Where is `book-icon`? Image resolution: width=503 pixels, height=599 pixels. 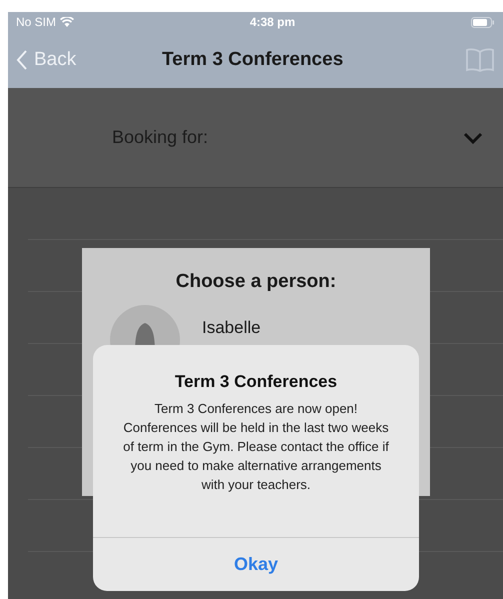
book-icon is located at coordinates (480, 60).